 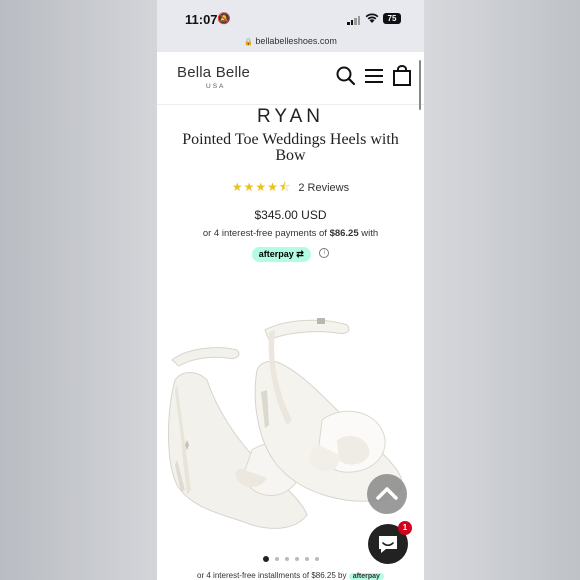 I want to click on url-text: bellabelleshoes.com, so click(x=296, y=41).